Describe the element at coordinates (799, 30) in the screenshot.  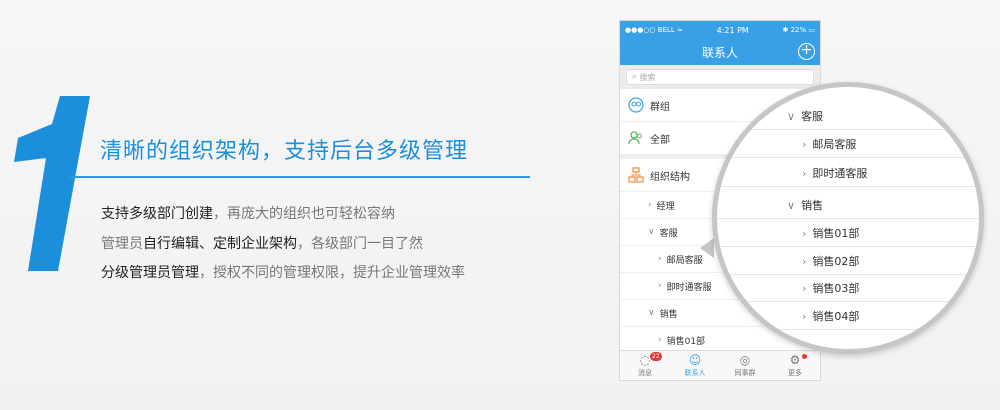
I see `battery-status: ✱ 22% ▭` at that location.